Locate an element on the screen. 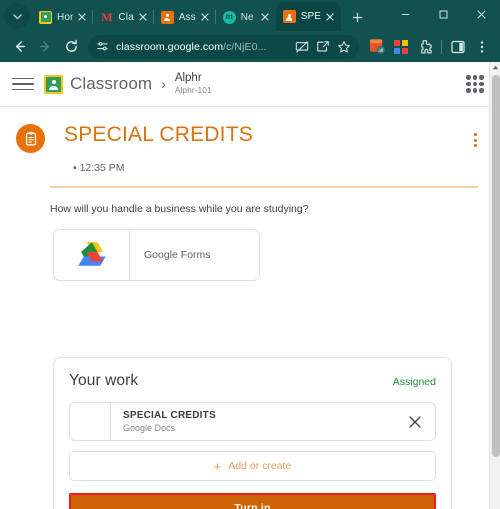 This screenshot has height=509, width=500. back-button is located at coordinates (19, 47).